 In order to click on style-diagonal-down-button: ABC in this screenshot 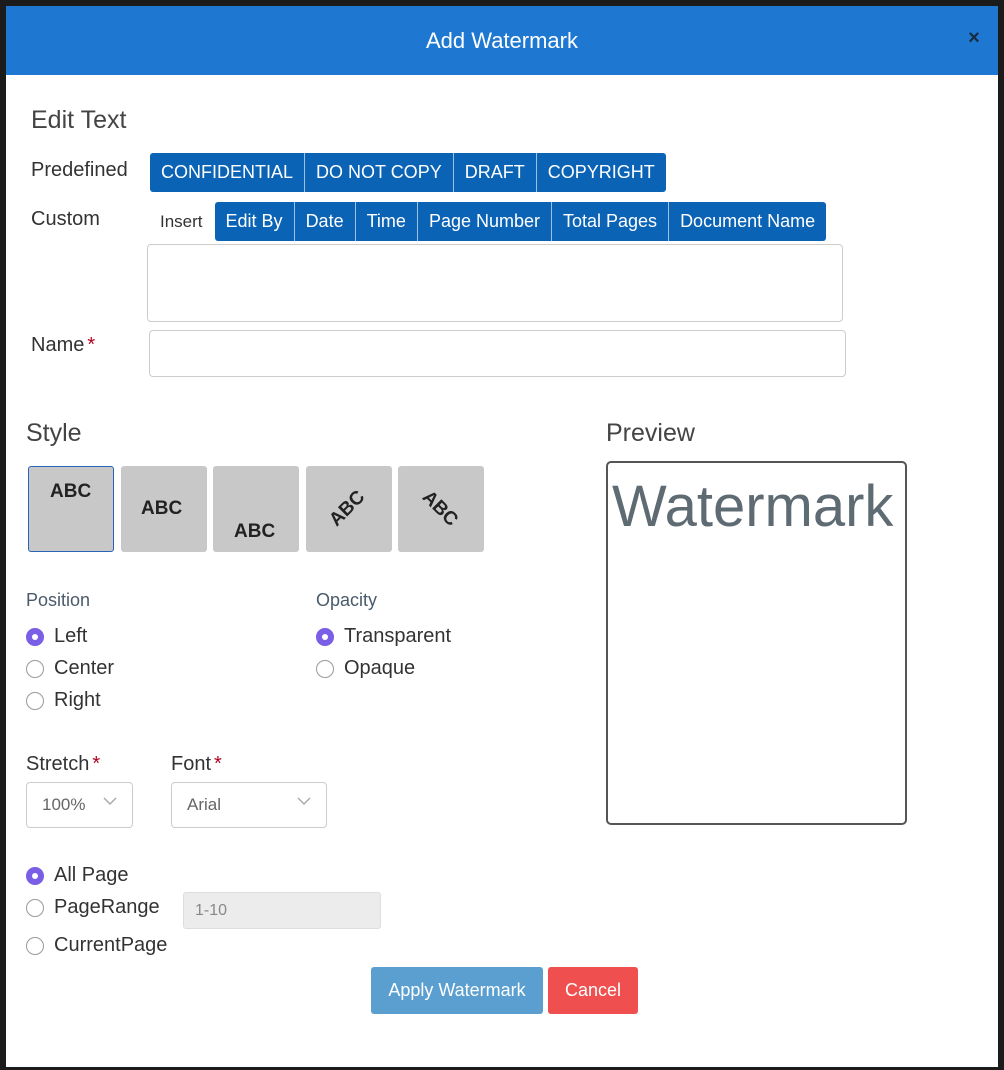, I will do `click(441, 509)`.